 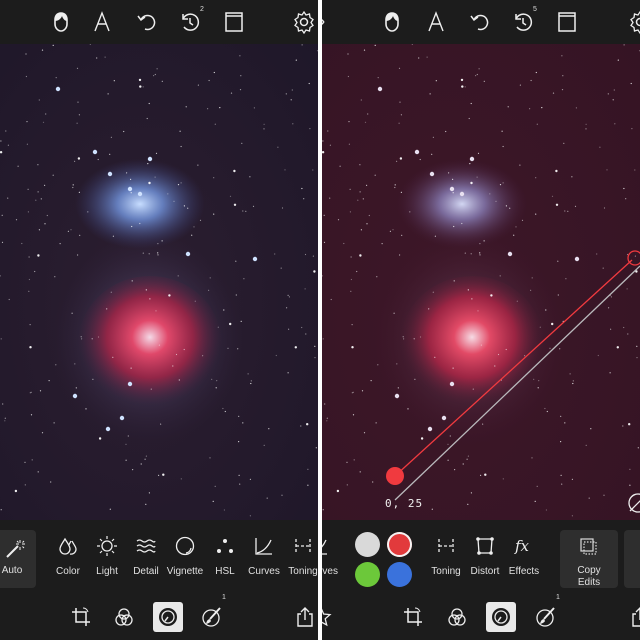 I want to click on favorite-star-icon, so click(x=328, y=617).